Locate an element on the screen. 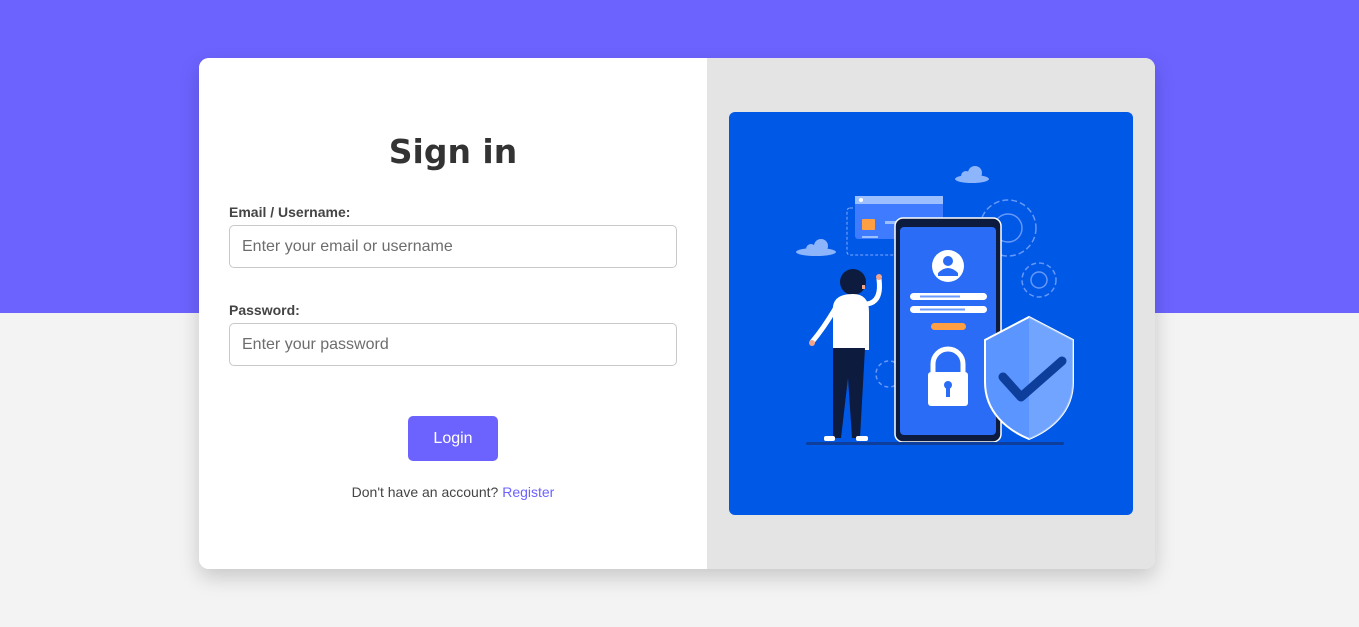  register-link: Register is located at coordinates (528, 492).